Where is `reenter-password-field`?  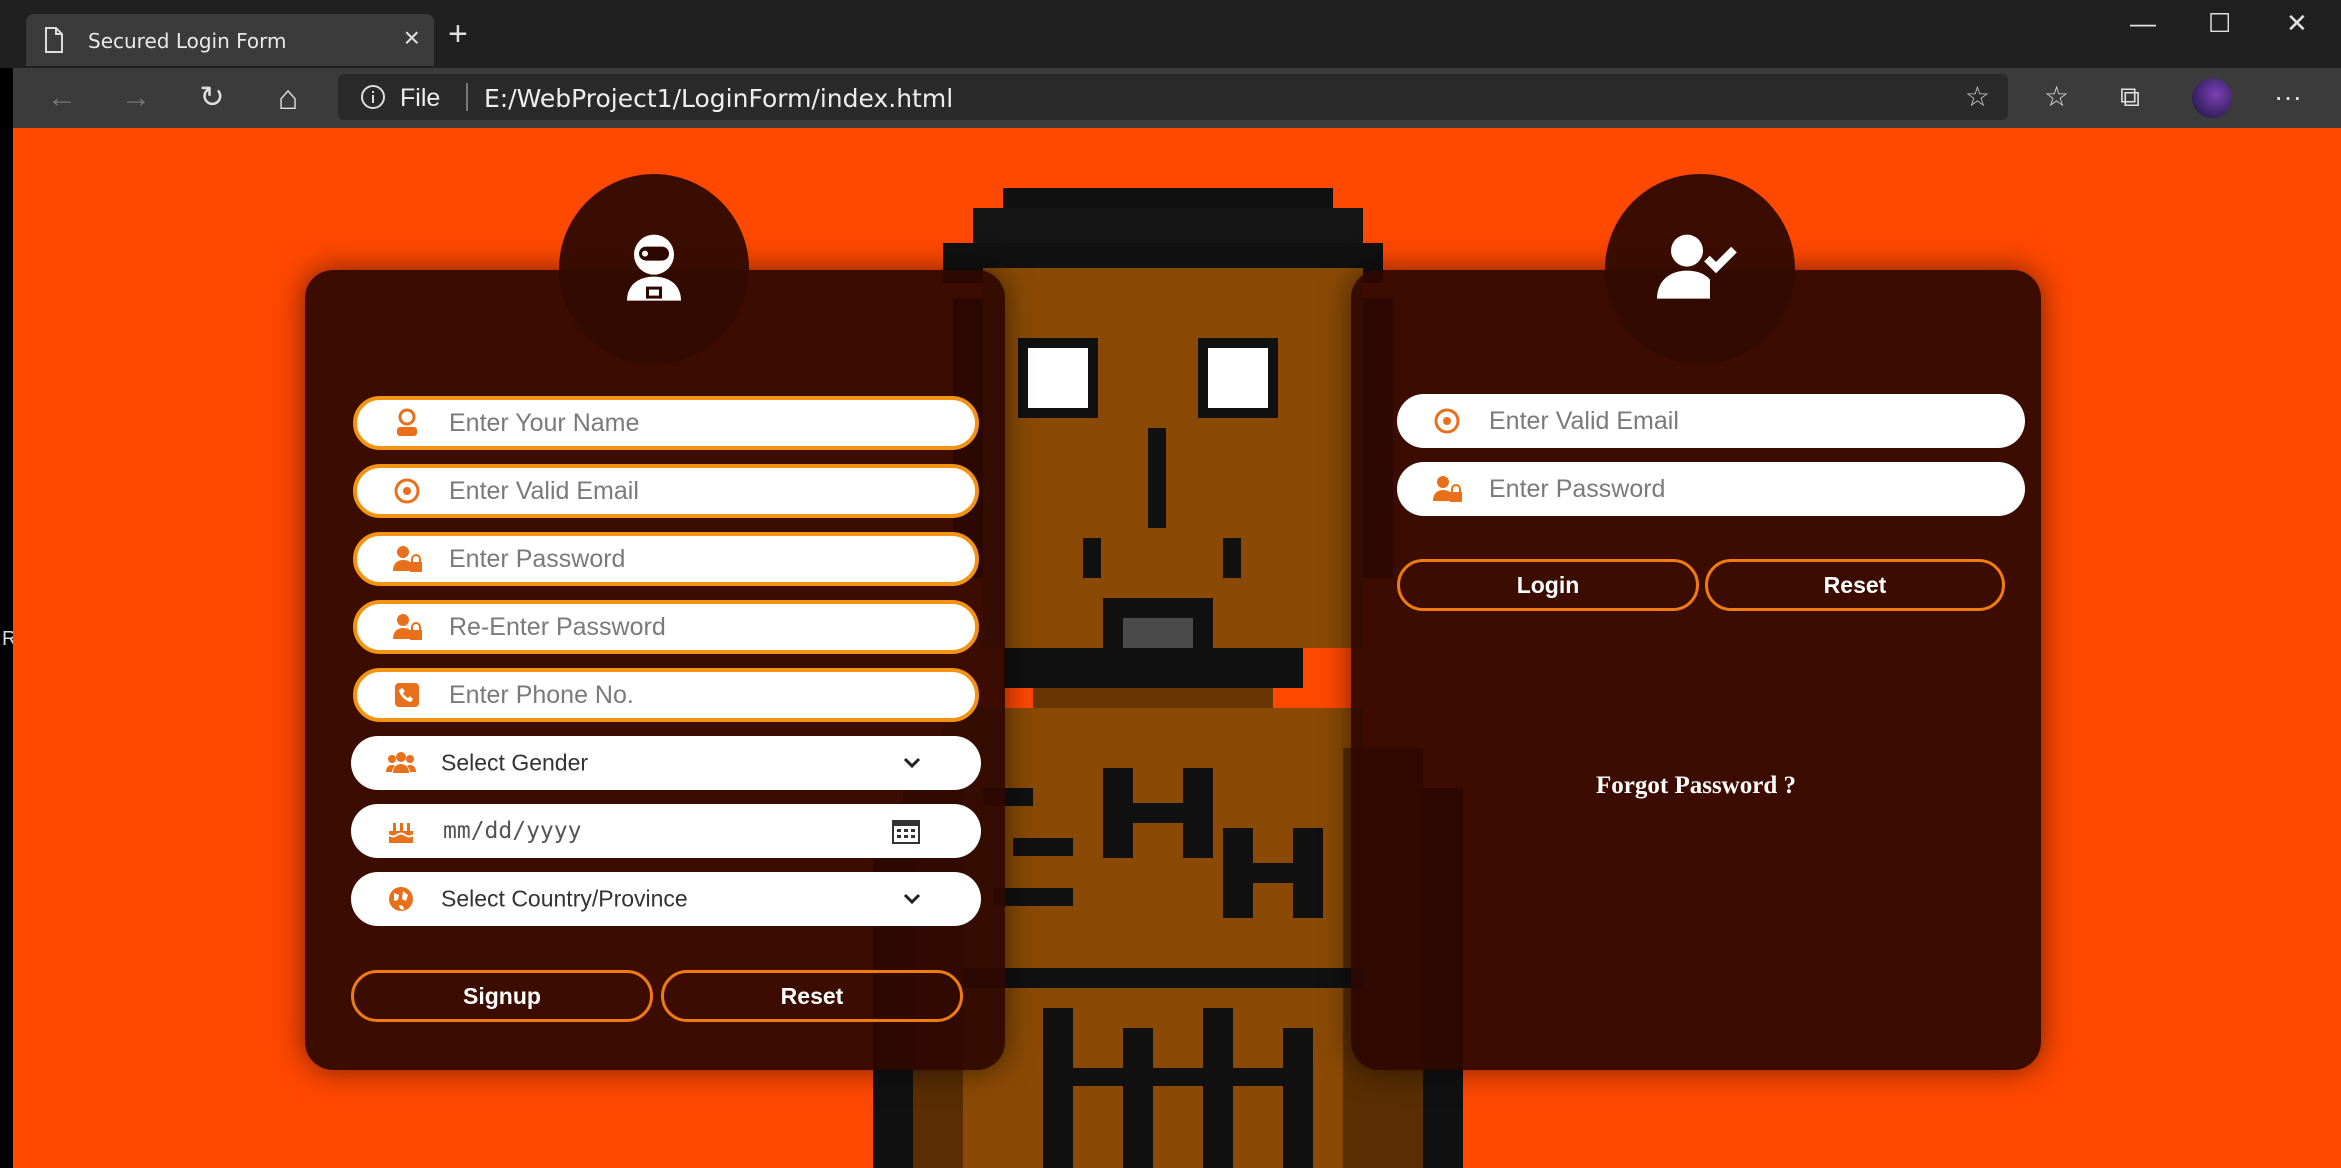
reenter-password-field is located at coordinates (666, 627).